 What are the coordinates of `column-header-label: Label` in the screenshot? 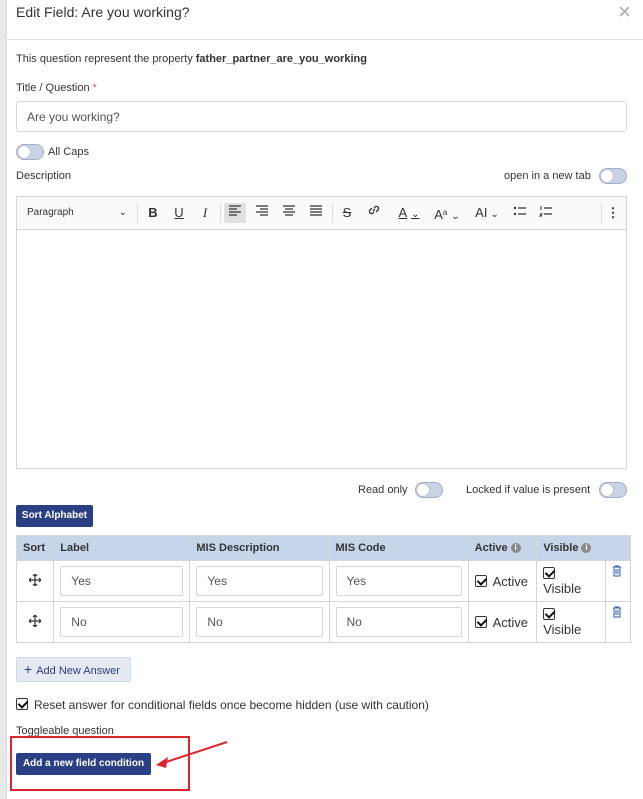 It's located at (122, 548).